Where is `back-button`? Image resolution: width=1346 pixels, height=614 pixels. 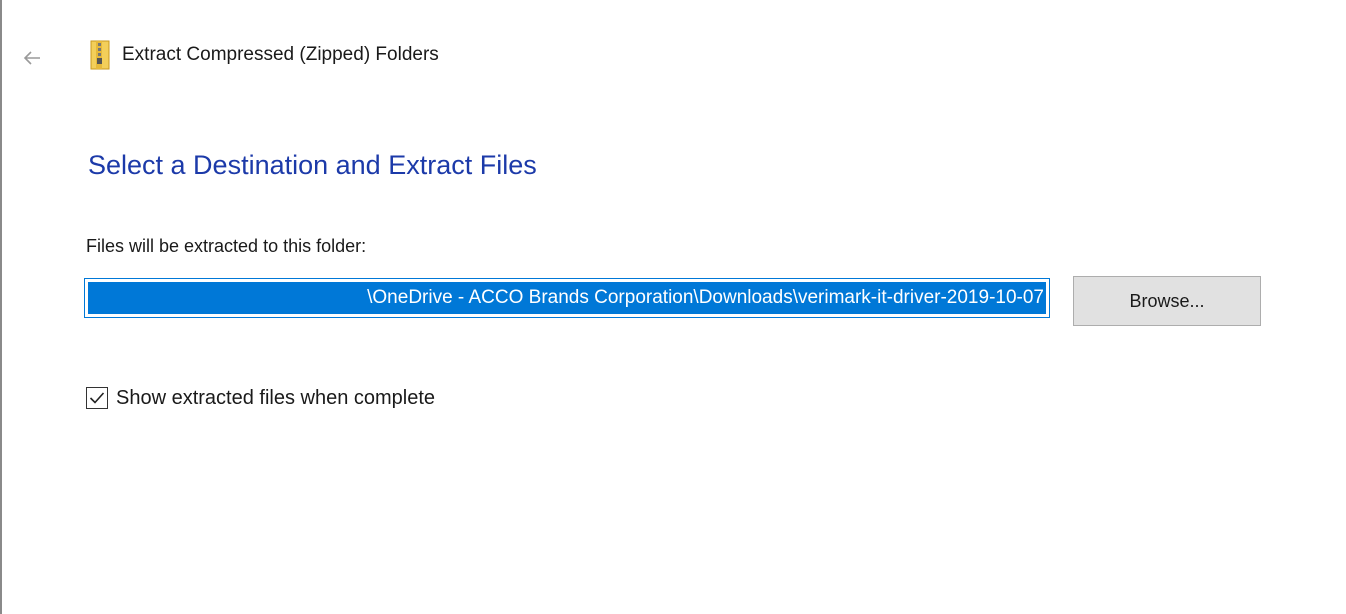
back-button is located at coordinates (32, 58).